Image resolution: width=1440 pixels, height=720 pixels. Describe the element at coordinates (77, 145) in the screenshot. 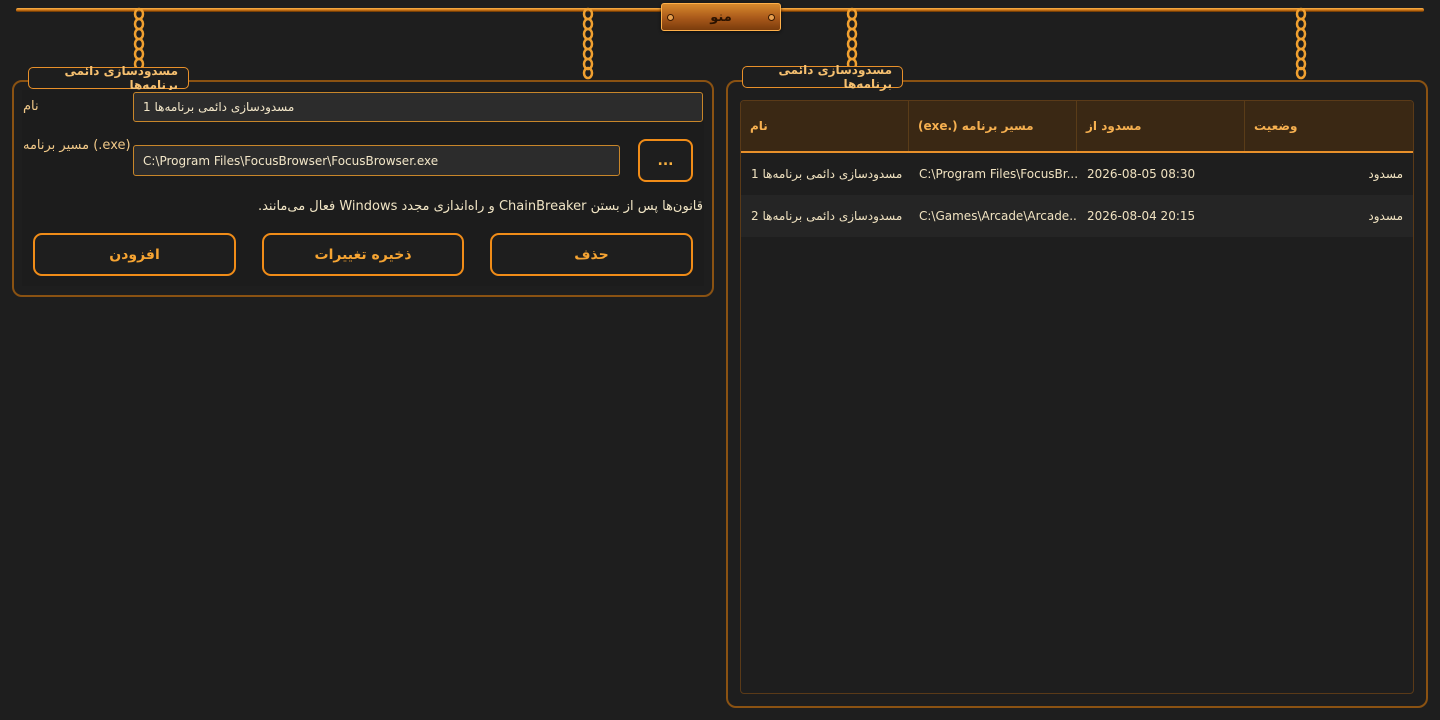

I see `path-label: مسیر برنامه (.exe)` at that location.